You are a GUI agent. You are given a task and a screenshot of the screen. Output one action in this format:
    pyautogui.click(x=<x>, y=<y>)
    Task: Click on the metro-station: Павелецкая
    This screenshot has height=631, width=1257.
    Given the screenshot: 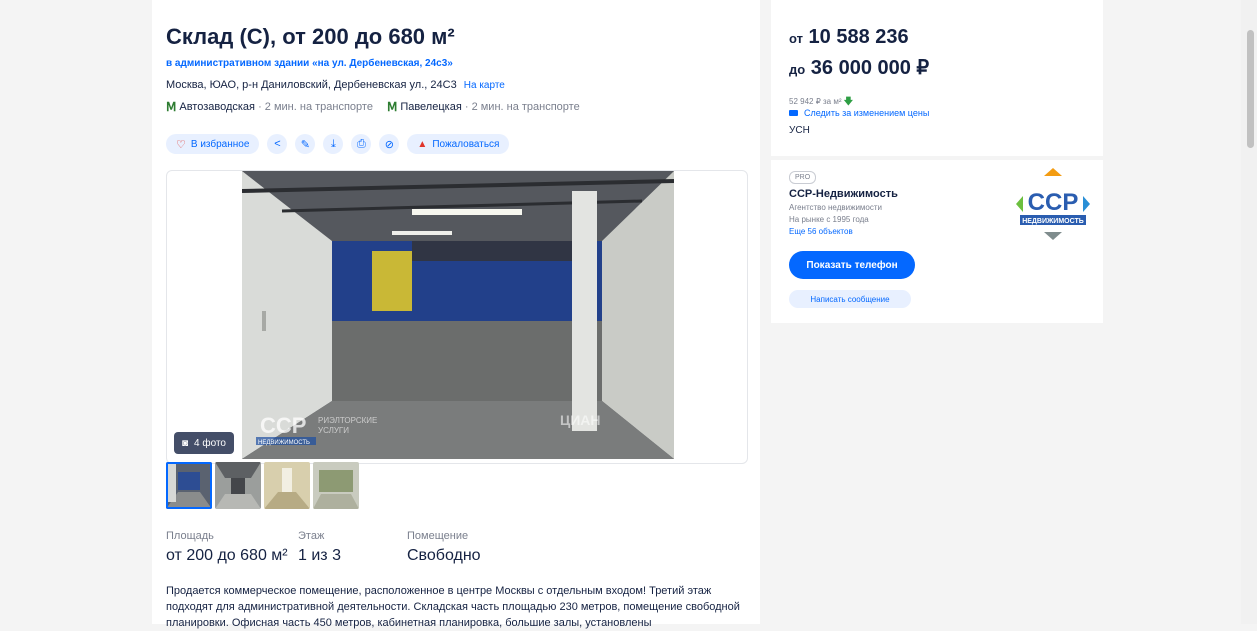 What is the action you would take?
    pyautogui.click(x=430, y=107)
    